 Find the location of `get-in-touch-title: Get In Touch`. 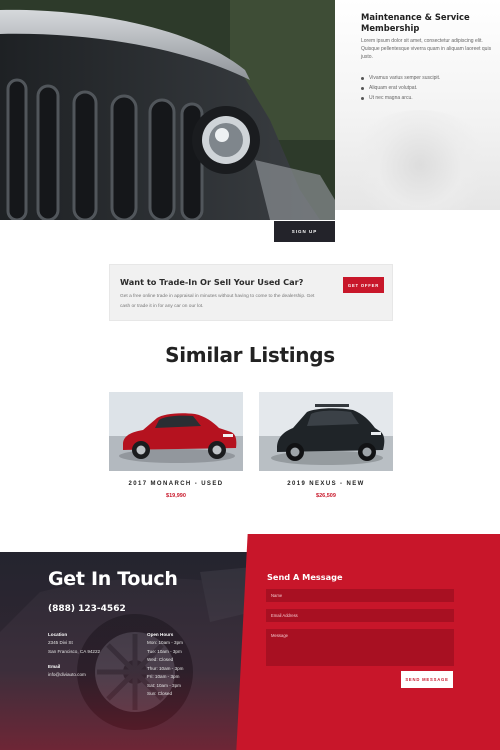

get-in-touch-title: Get In Touch is located at coordinates (113, 579).